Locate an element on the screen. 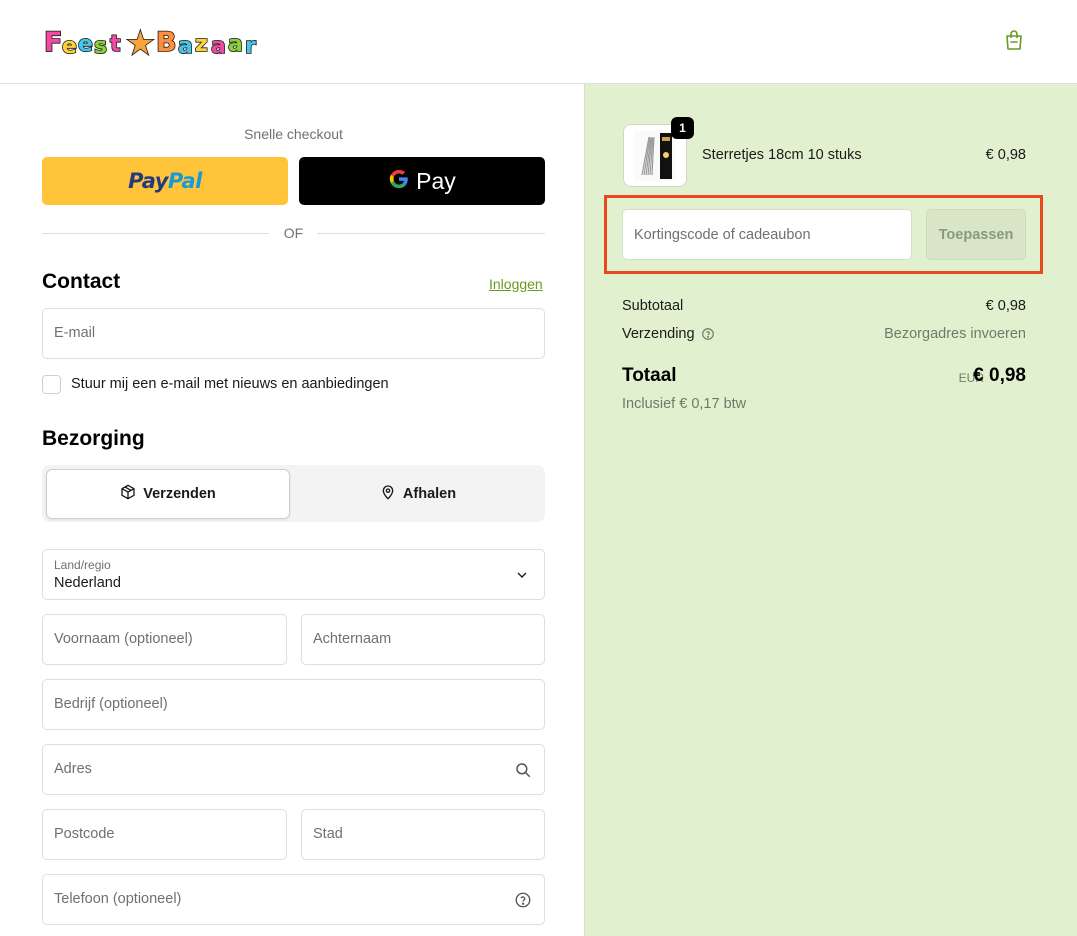  logo-letter: r is located at coordinates (250, 46).